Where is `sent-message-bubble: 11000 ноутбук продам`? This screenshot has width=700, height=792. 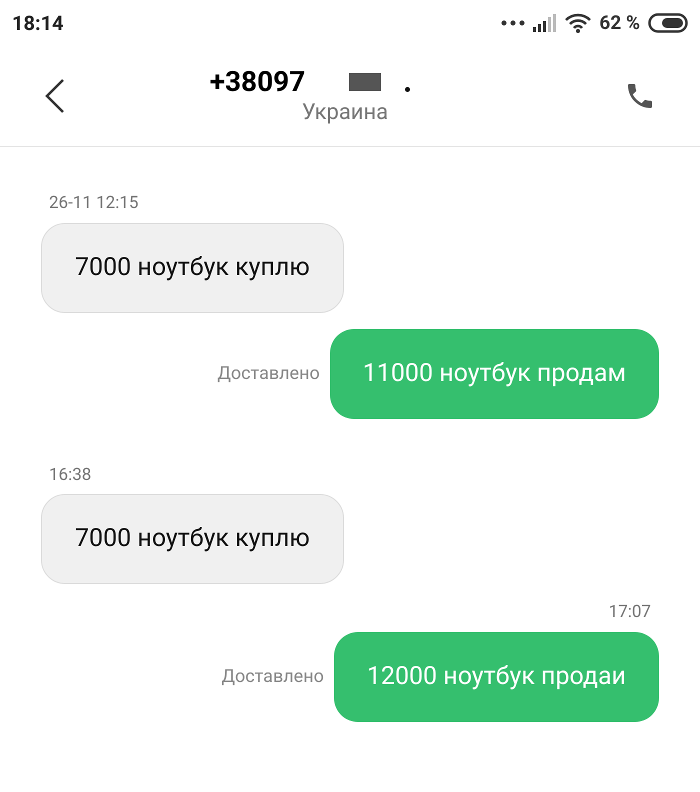
sent-message-bubble: 11000 ноутбук продам is located at coordinates (494, 373).